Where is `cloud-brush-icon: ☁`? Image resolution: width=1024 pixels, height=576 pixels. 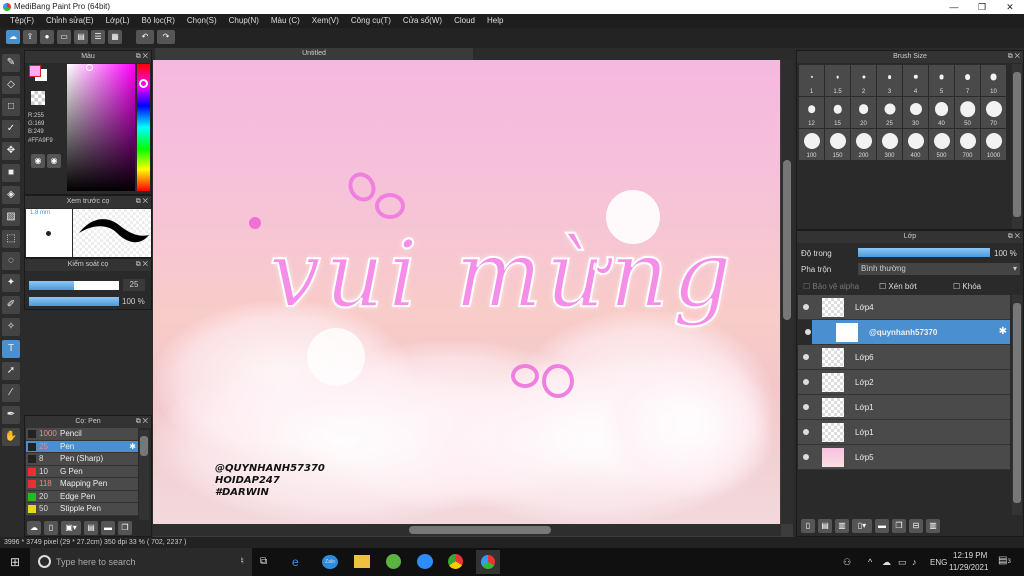 cloud-brush-icon: ☁ is located at coordinates (34, 528).